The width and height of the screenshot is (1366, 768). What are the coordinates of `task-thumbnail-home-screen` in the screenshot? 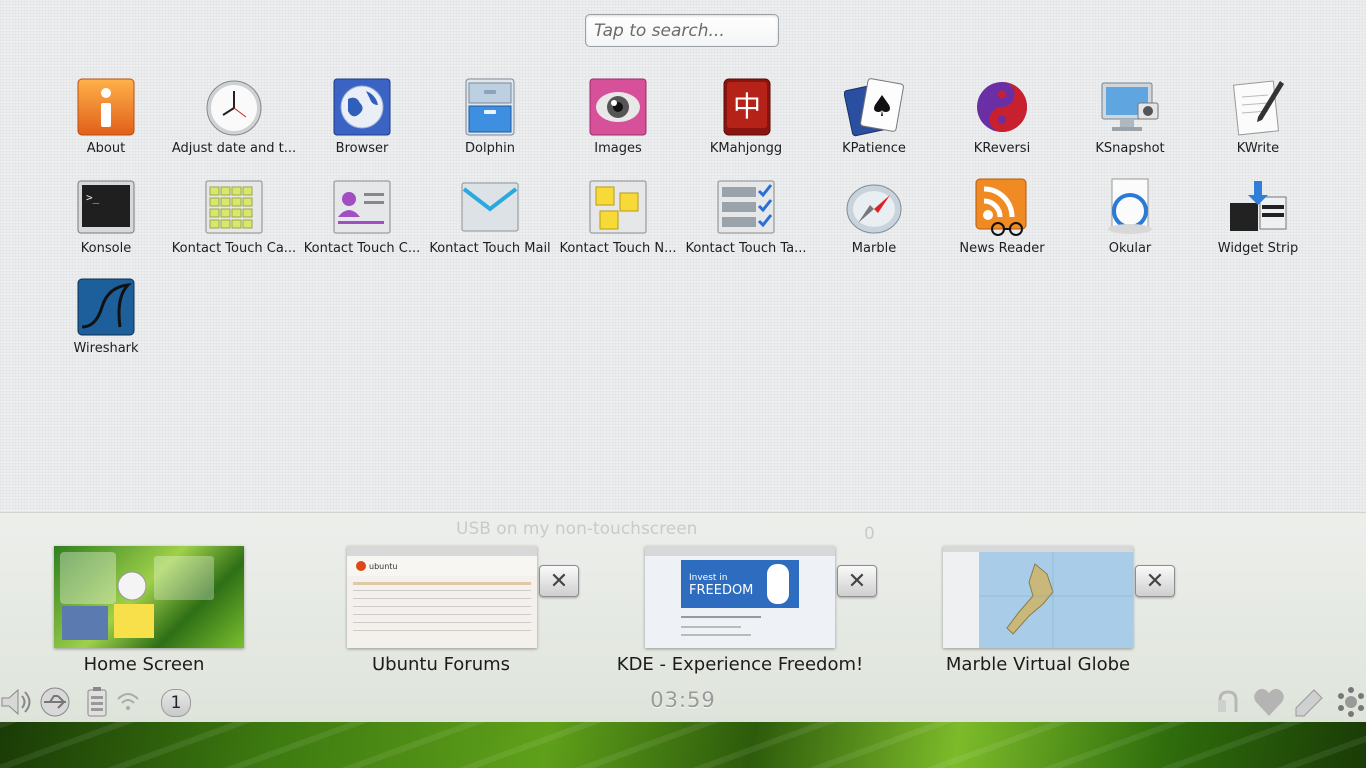 It's located at (149, 597).